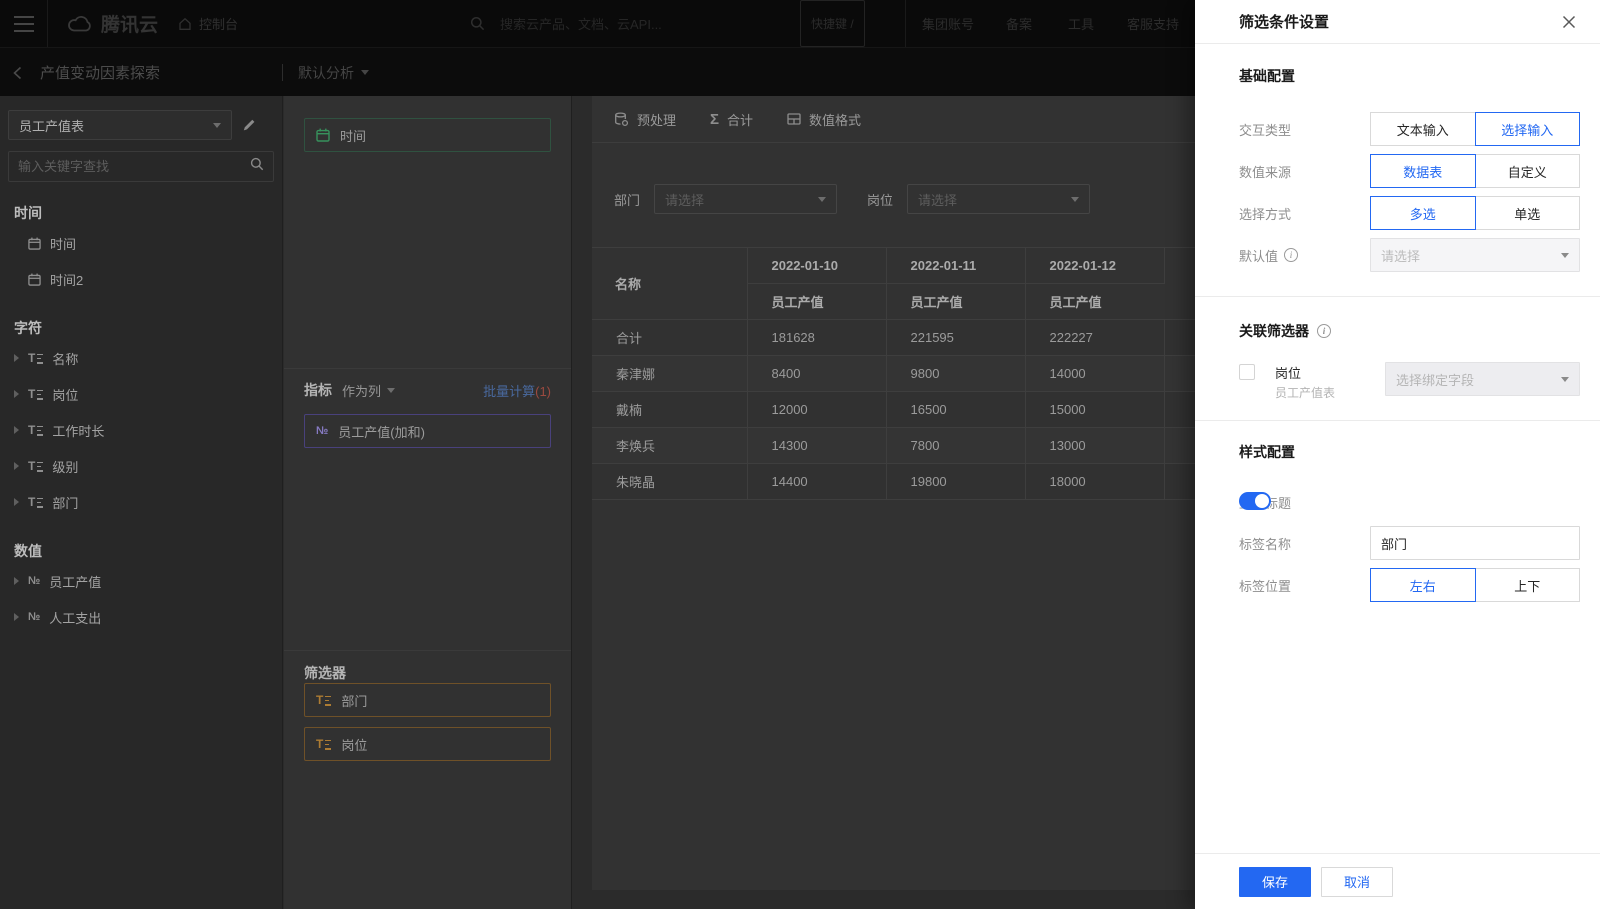  Describe the element at coordinates (141, 430) in the screenshot. I see `field-item-workhours: T 工作时长` at that location.